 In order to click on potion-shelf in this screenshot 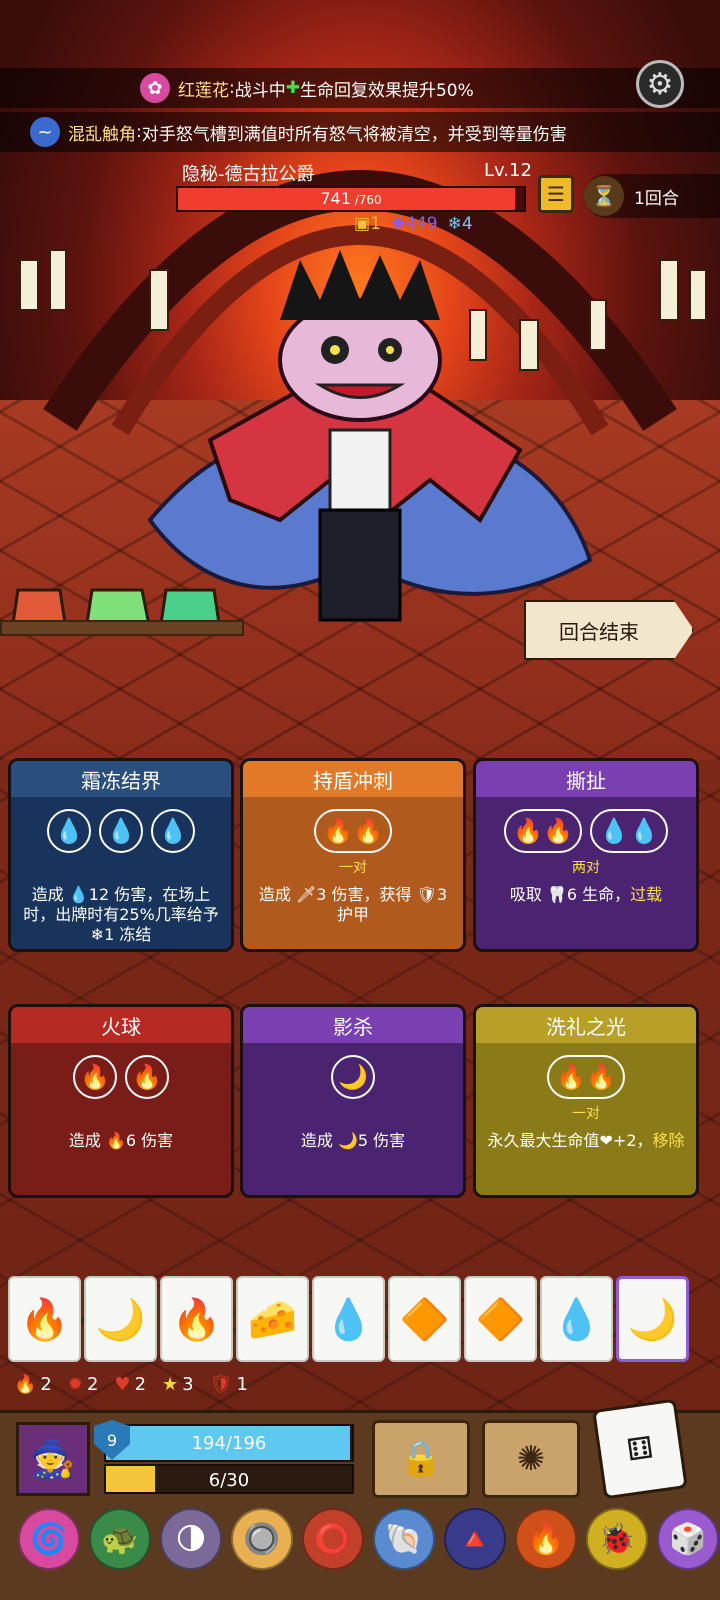, I will do `click(122, 628)`.